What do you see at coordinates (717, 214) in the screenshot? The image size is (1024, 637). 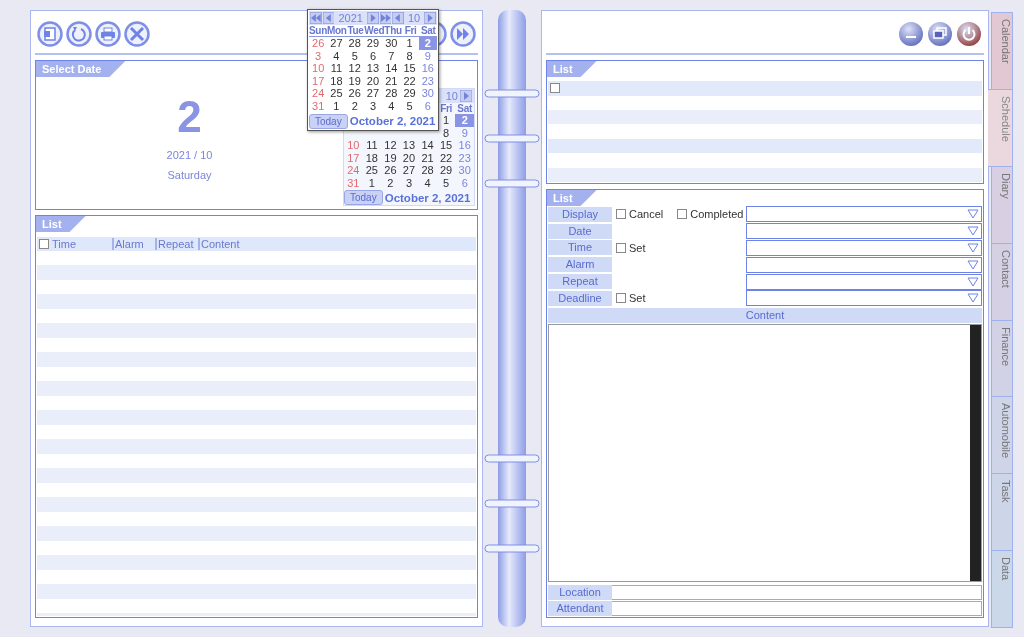 I see `checkbox-label: Completed` at bounding box center [717, 214].